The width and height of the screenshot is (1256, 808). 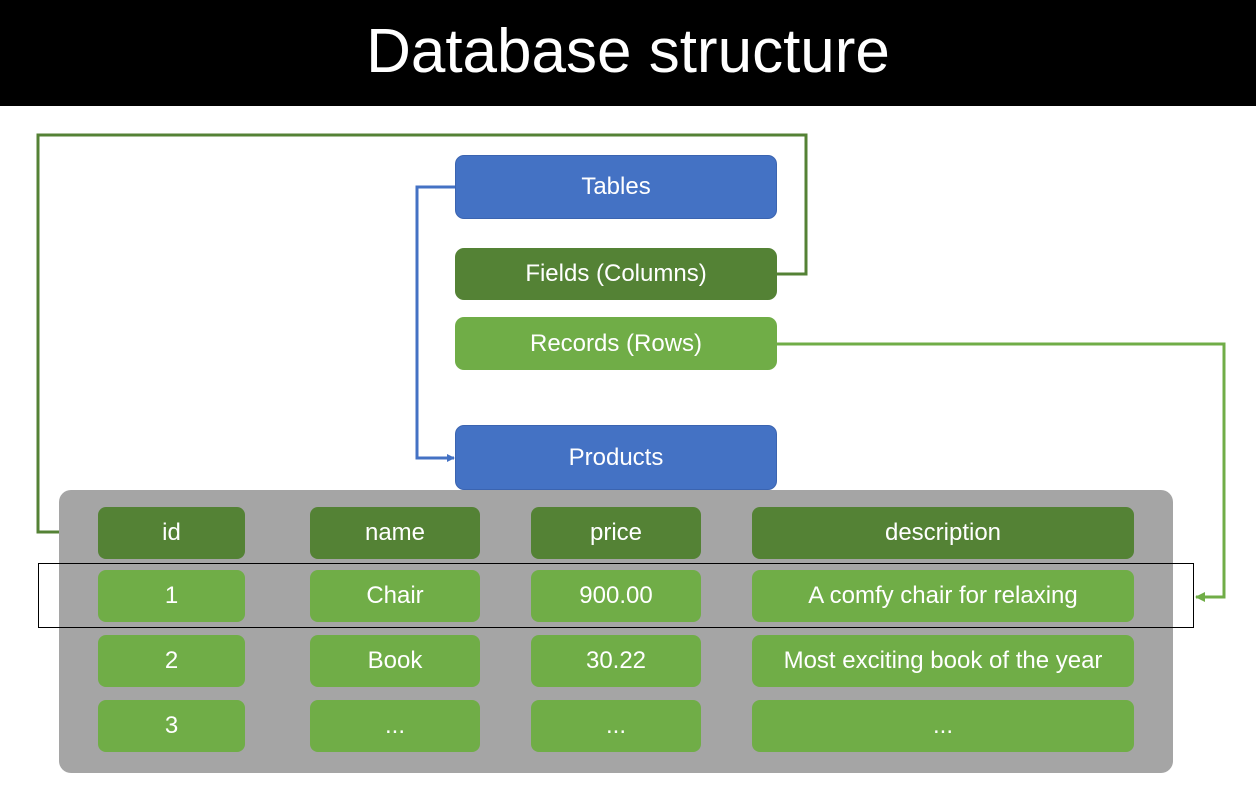 I want to click on column-header-price: price, so click(x=616, y=533).